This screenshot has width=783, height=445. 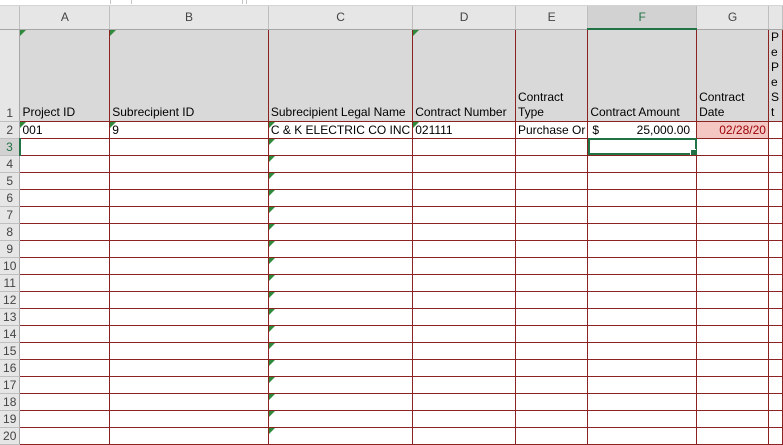 What do you see at coordinates (552, 130) in the screenshot?
I see `cell-contract-type: Purchase Or` at bounding box center [552, 130].